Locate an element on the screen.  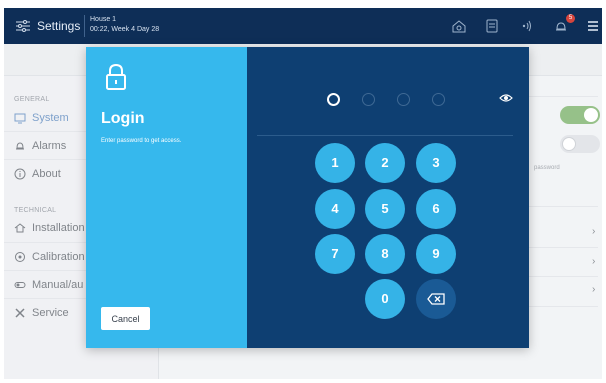
top-bar: Settings House 1 00:22, Week 4 Day 28 5 is located at coordinates (303, 26).